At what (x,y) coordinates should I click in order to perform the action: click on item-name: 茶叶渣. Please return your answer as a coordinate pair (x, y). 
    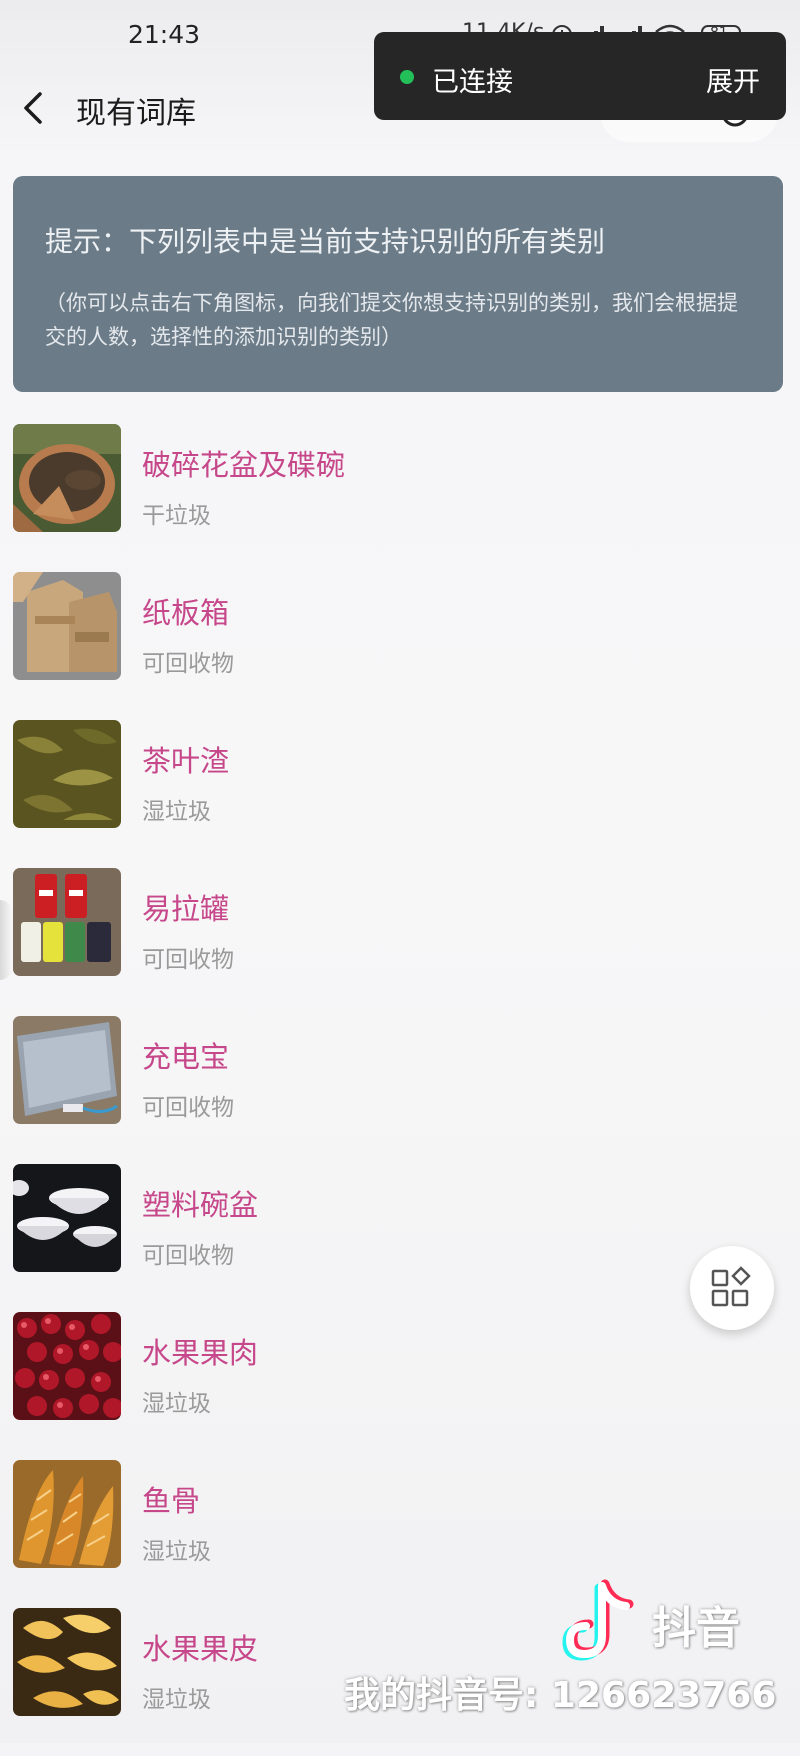
    Looking at the image, I should click on (186, 761).